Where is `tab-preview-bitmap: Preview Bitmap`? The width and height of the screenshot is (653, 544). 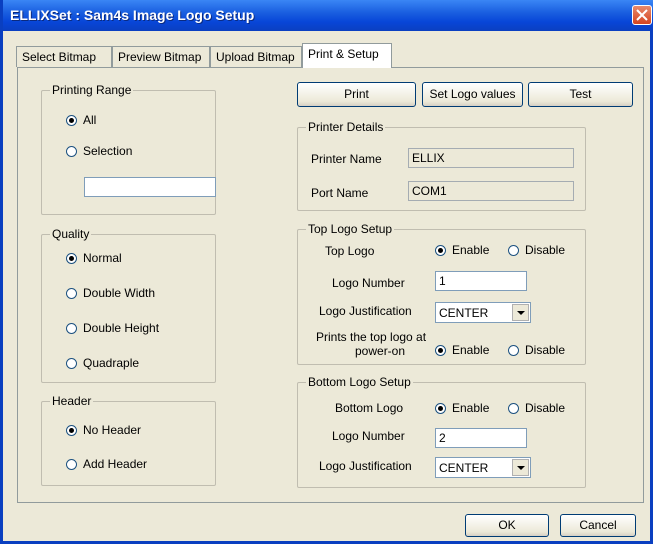 tab-preview-bitmap: Preview Bitmap is located at coordinates (161, 56).